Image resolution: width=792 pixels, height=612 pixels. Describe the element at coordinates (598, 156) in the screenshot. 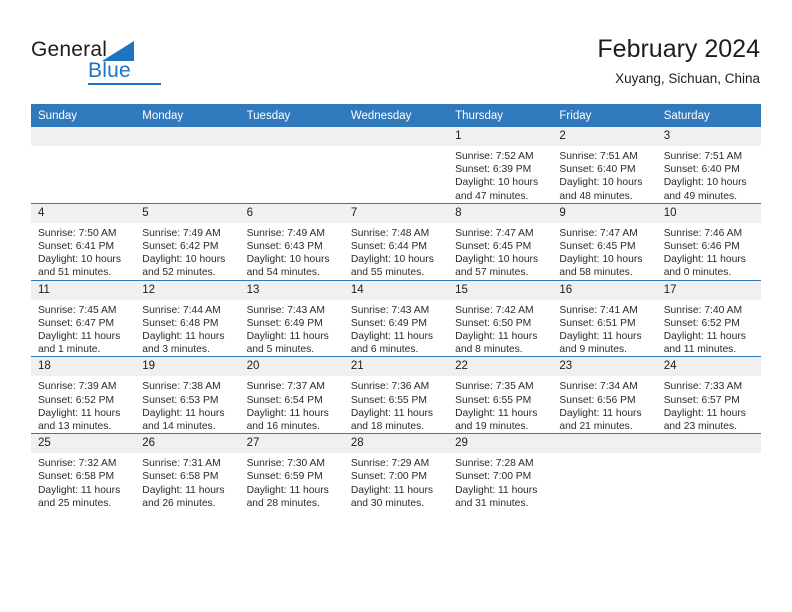

I see `sunrise-text: Sunrise: 7:51 AM` at that location.